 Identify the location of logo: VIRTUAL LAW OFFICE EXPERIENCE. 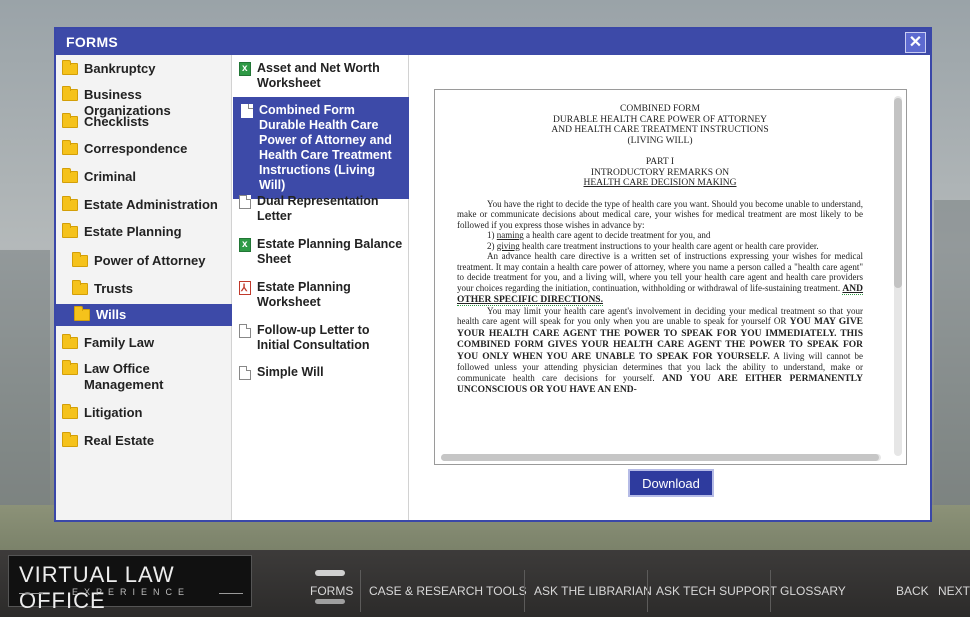
(130, 584).